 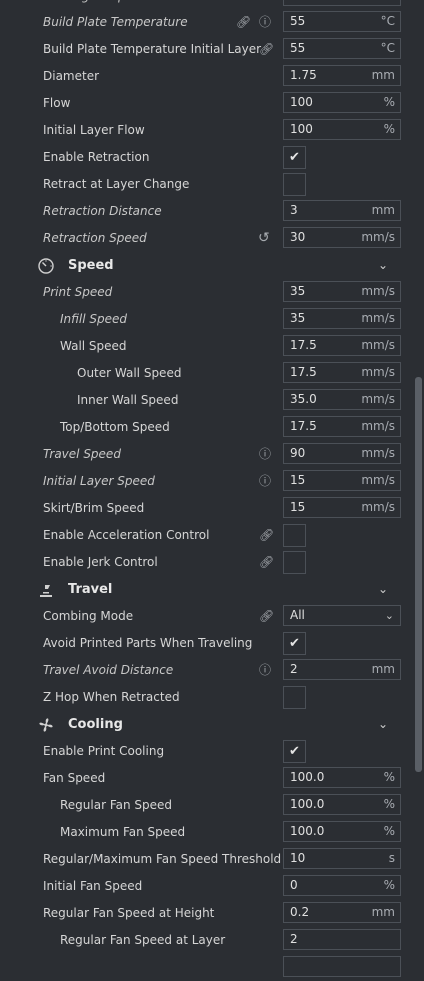 What do you see at coordinates (205, 346) in the screenshot?
I see `setting-row-wall-speed: Wall Speed 17.5 mm/s` at bounding box center [205, 346].